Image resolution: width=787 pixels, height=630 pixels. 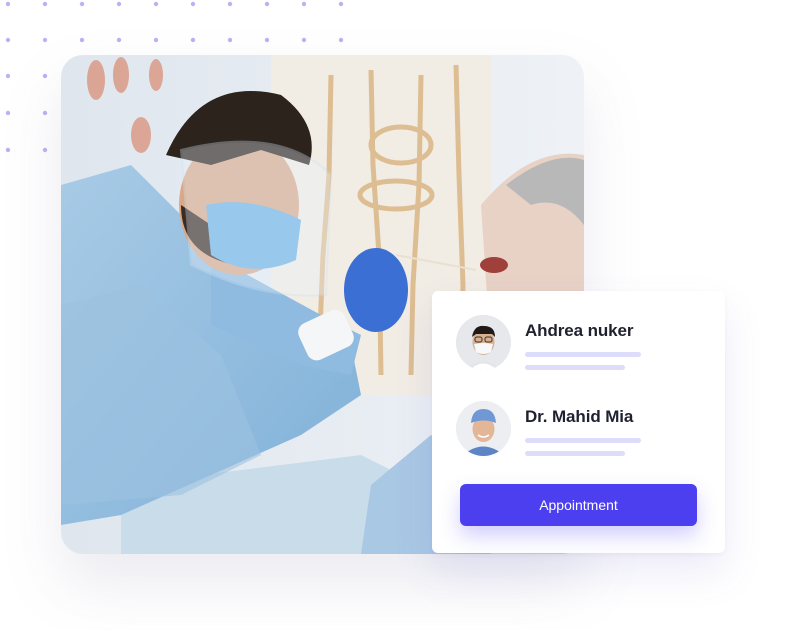 I want to click on appointment-button: Appointment, so click(x=578, y=505).